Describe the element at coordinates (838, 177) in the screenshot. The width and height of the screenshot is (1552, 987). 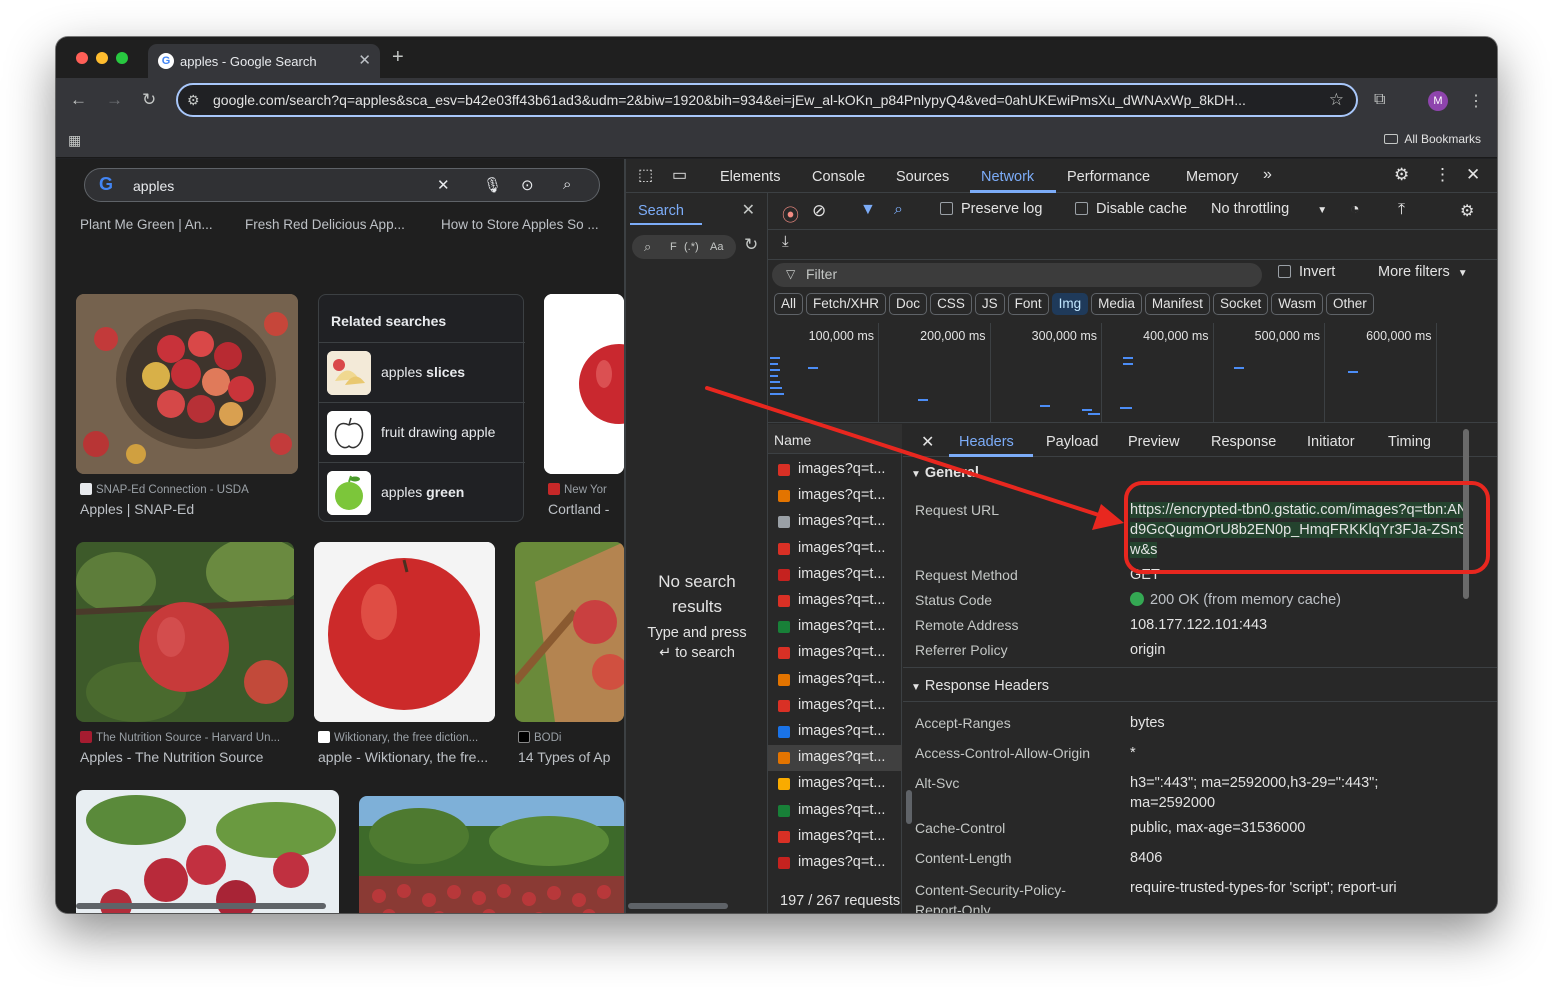
I see `tab-console: Console` at that location.